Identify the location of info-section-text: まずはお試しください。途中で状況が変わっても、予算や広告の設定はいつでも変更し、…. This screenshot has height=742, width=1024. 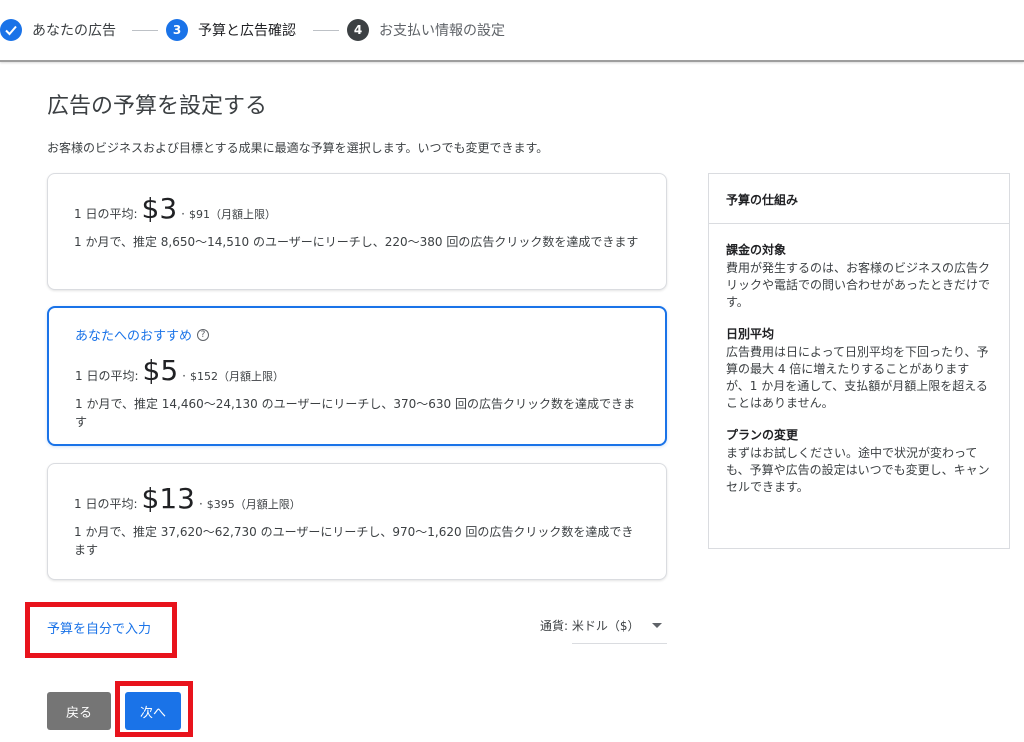
(858, 470).